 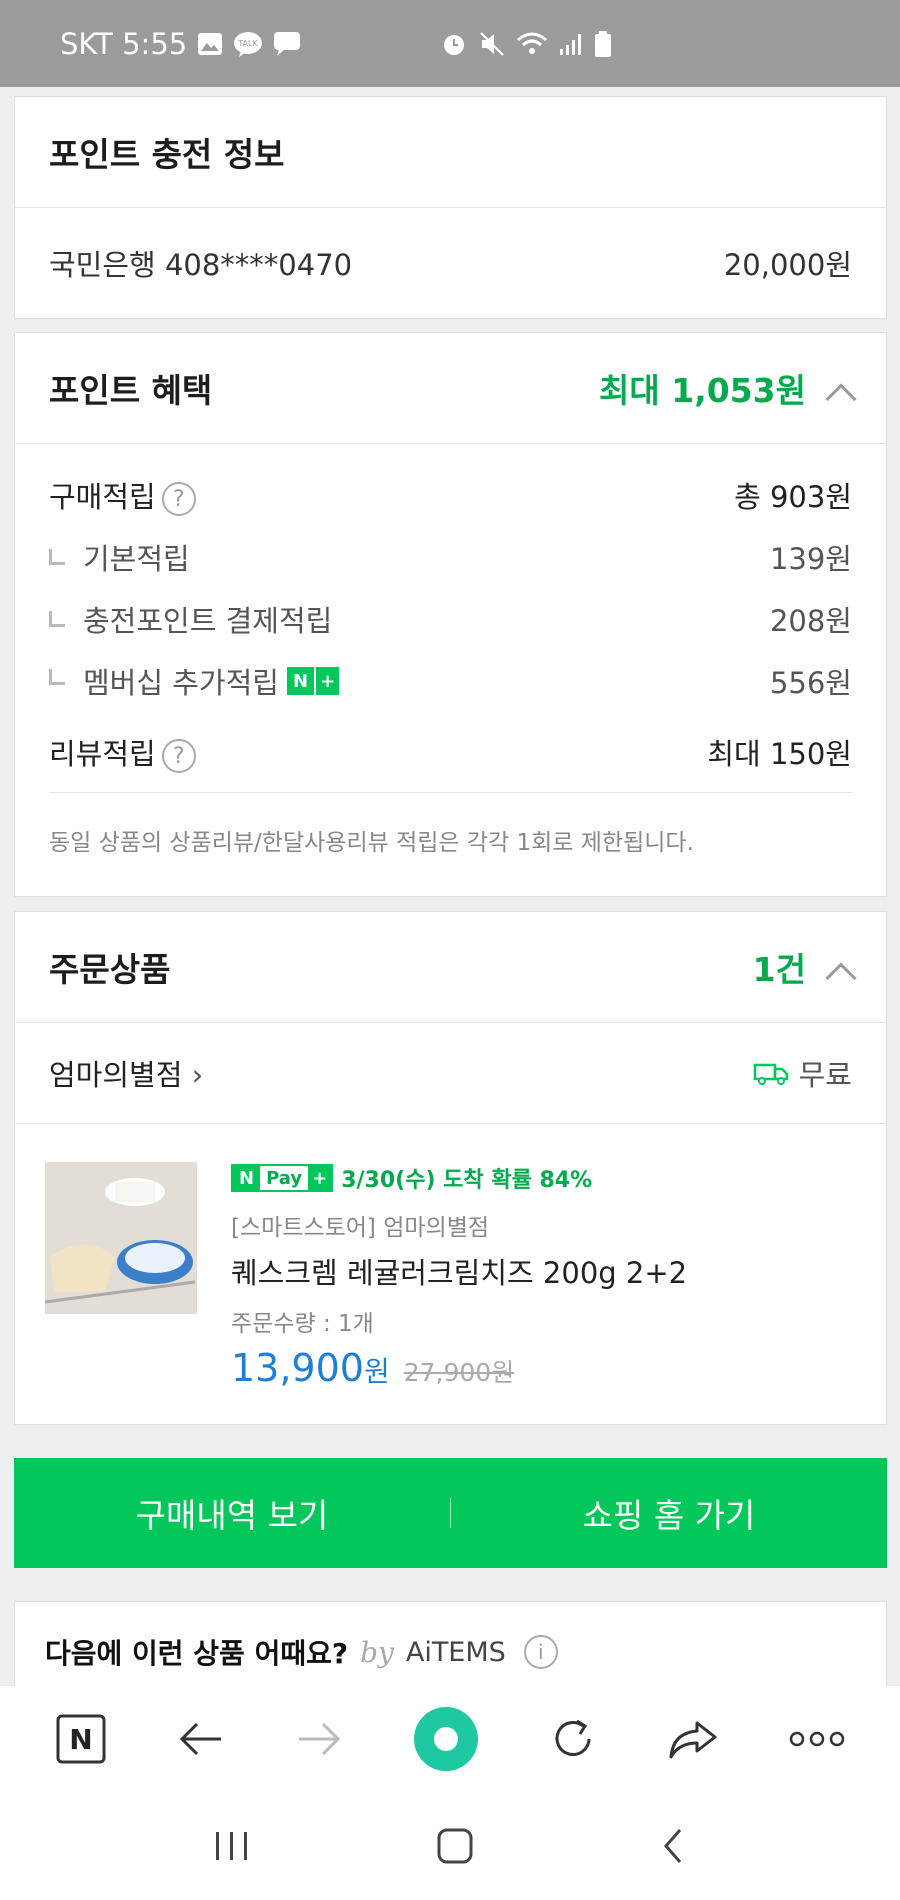 I want to click on info-icon: i, so click(x=540, y=1652).